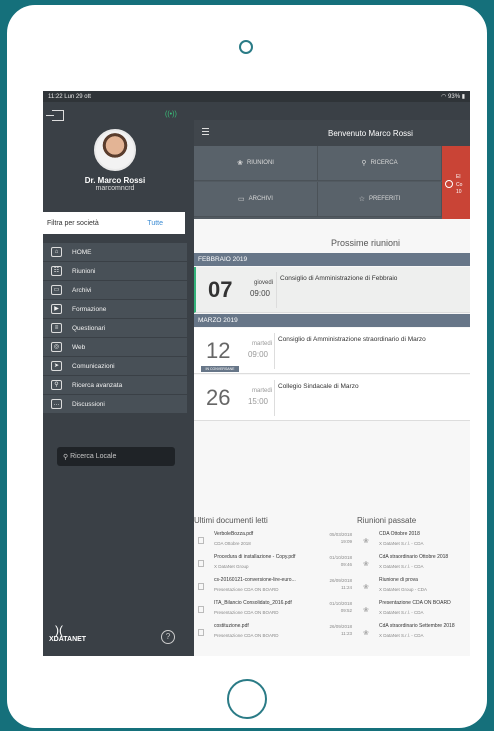 This screenshot has width=494, height=731. What do you see at coordinates (155, 223) in the screenshot?
I see `filter-value: Tutte` at bounding box center [155, 223].